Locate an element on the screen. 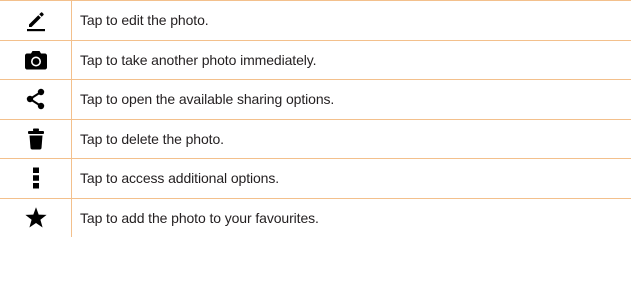 This screenshot has width=631, height=281. more-vertical-icon is located at coordinates (36, 178).